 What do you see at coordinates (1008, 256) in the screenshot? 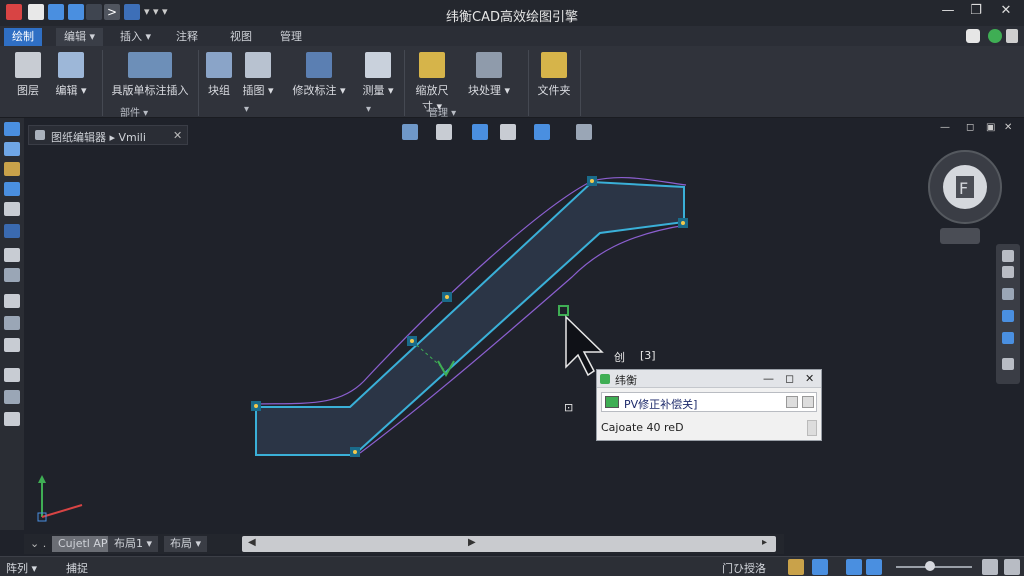
I see `nav-close-icon` at bounding box center [1008, 256].